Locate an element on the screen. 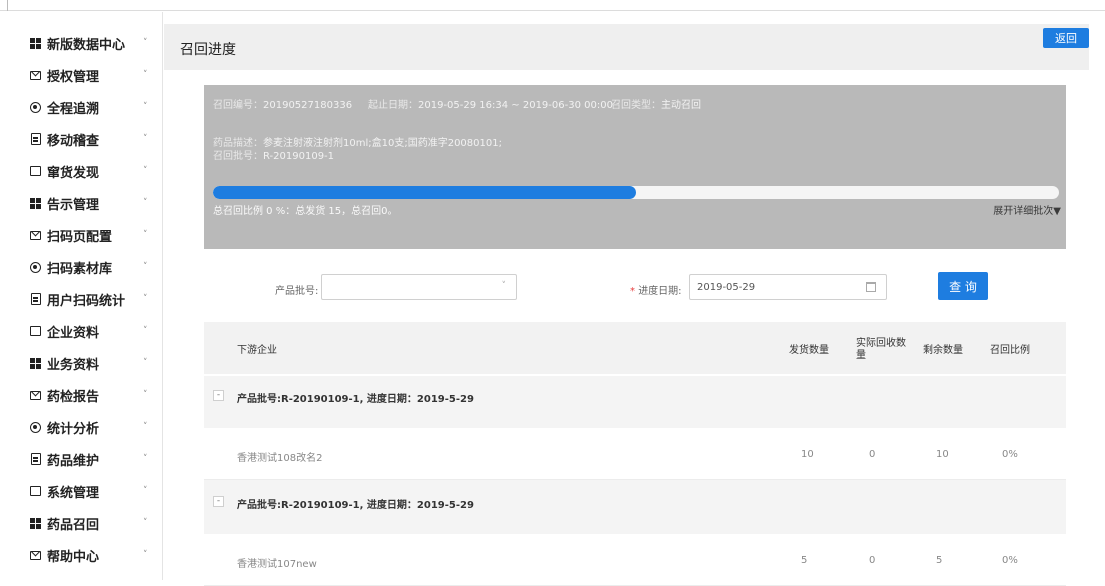  sidebar-item-scan-assets: 扫码素材库 ˅ is located at coordinates (81, 267).